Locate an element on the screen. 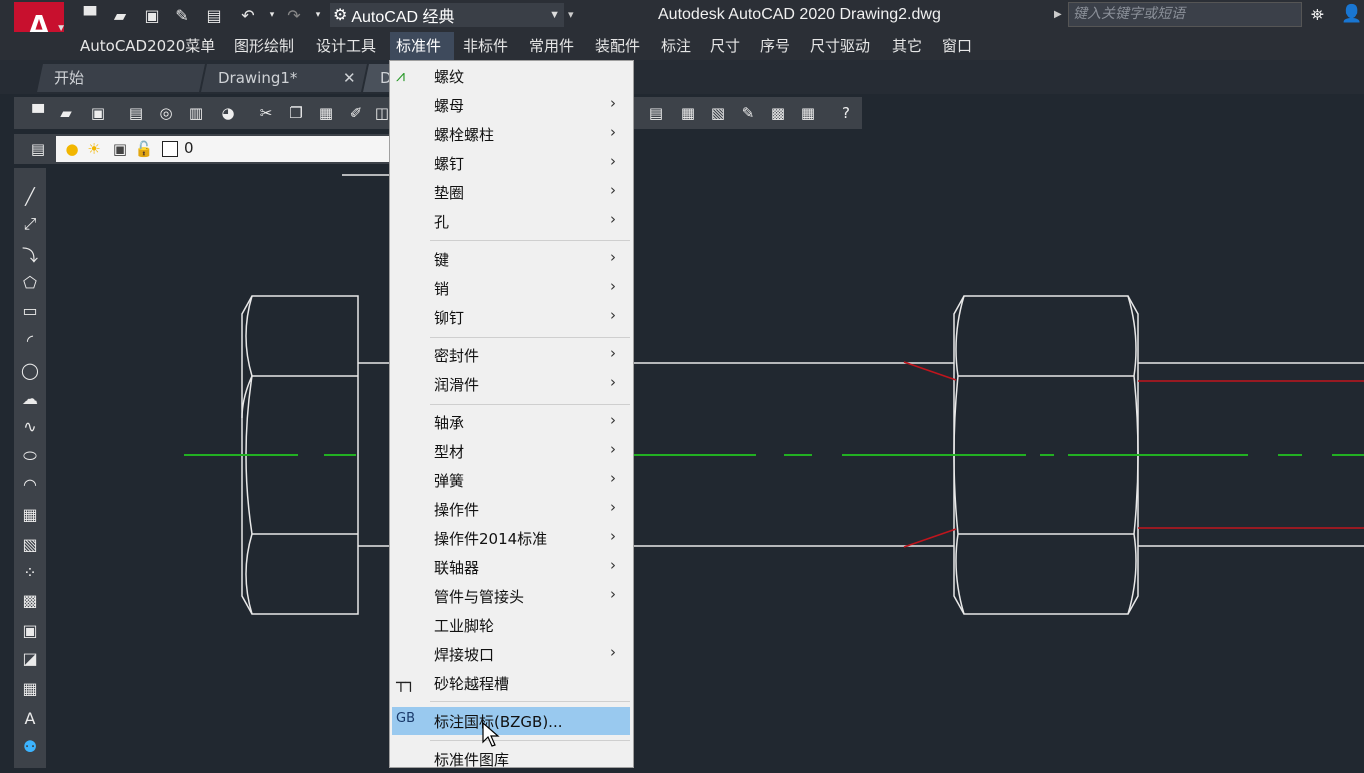 This screenshot has height=773, width=1364. lightbulb-icon: ● is located at coordinates (72, 149).